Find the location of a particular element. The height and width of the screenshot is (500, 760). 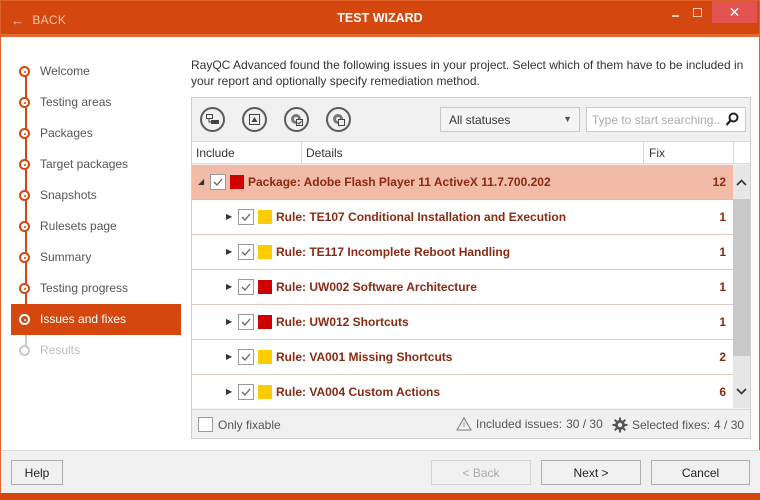

issues-toolbar: All statuses ▼ is located at coordinates (471, 119).